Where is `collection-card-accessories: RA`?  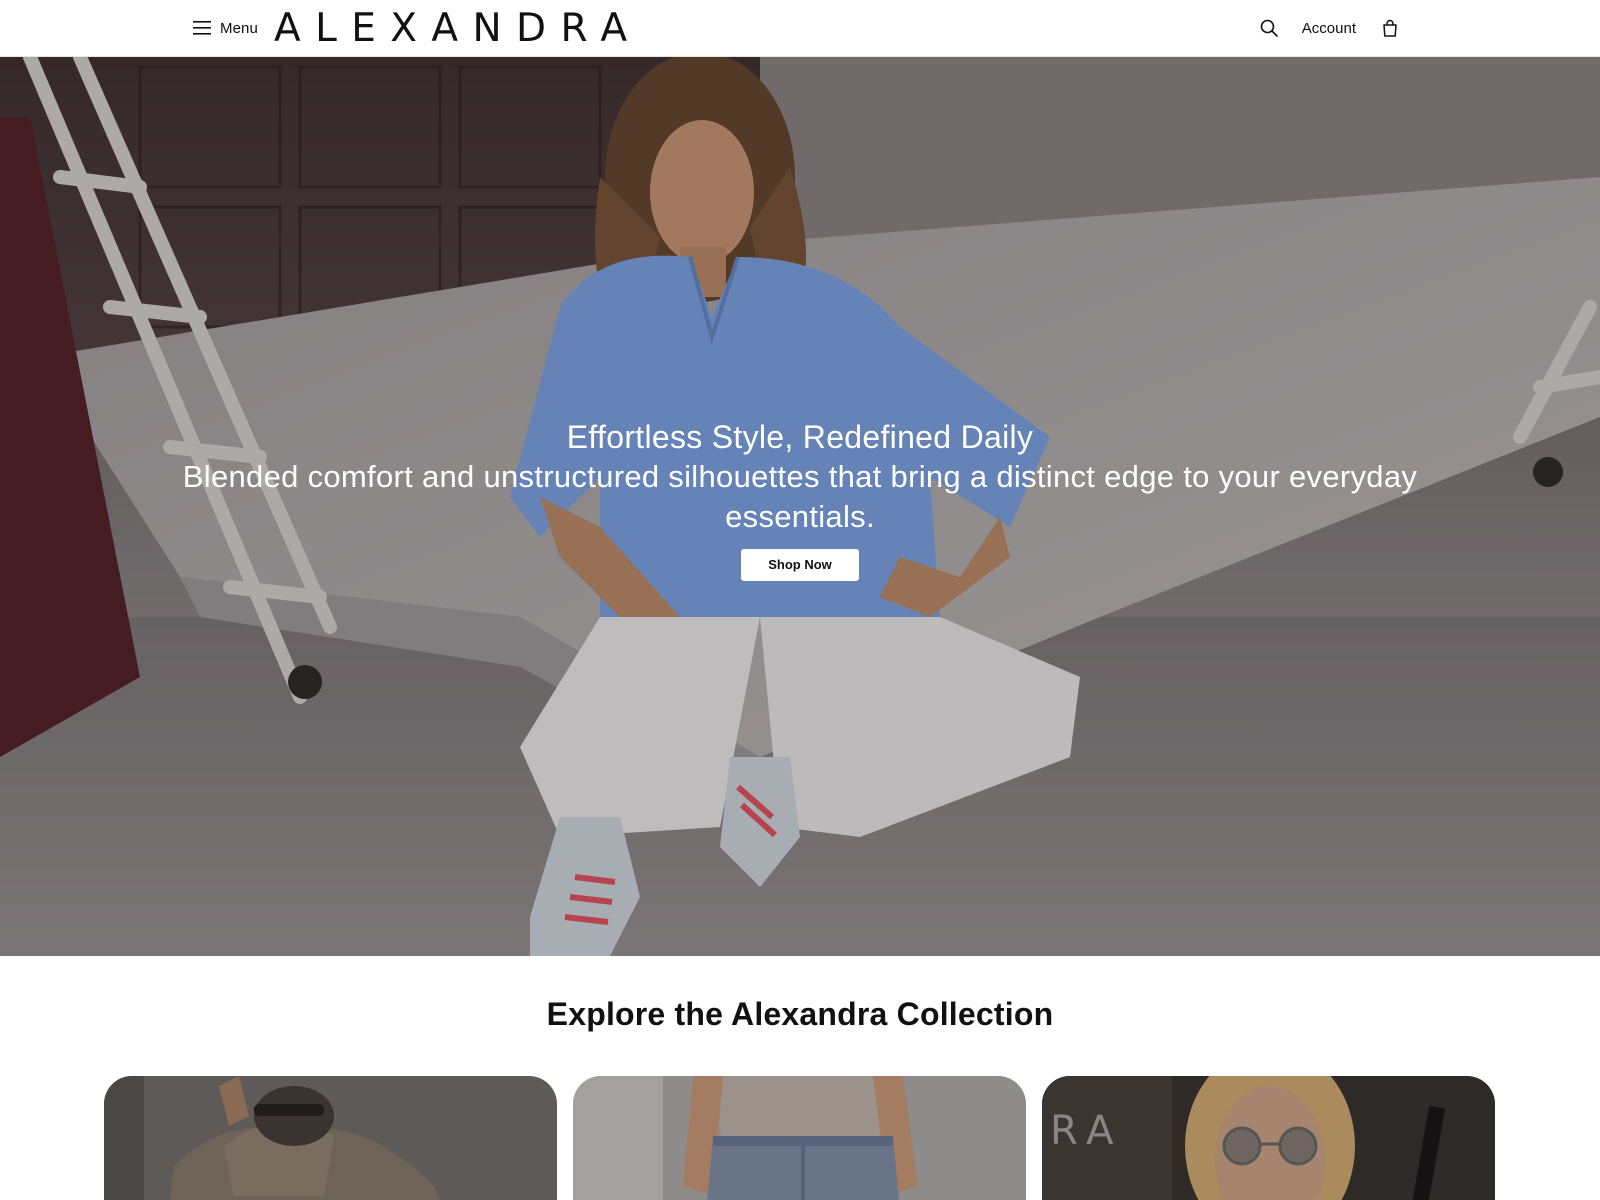 collection-card-accessories: RA is located at coordinates (1268, 1138).